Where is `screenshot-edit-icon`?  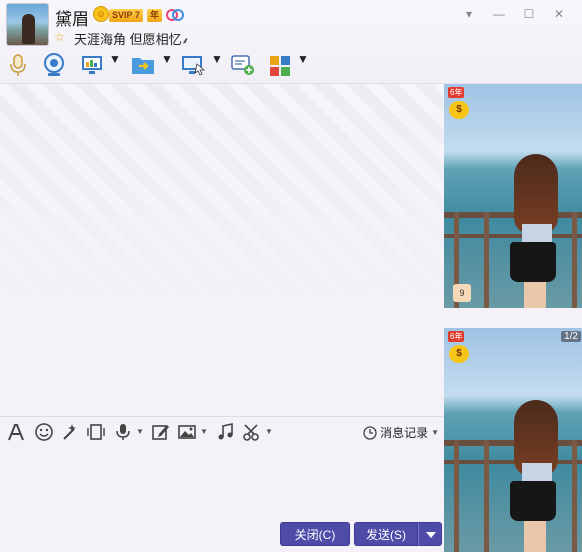 screenshot-edit-icon is located at coordinates (161, 432).